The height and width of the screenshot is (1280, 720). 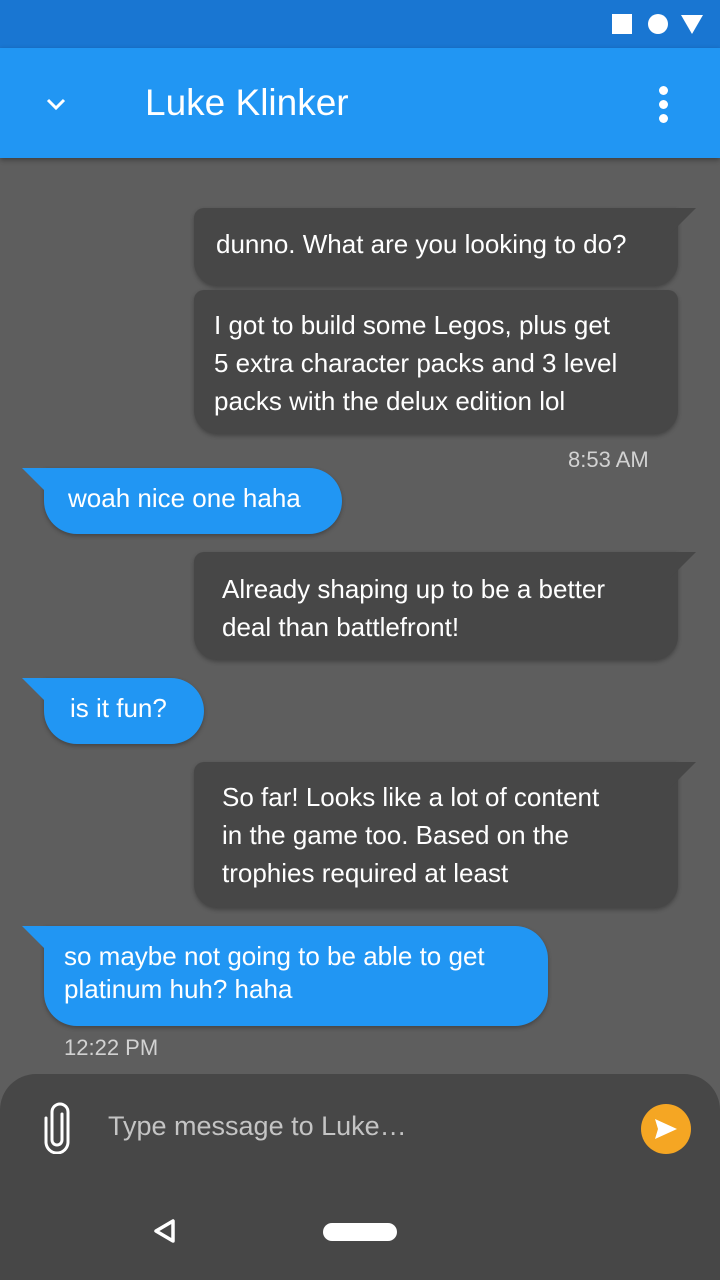 I want to click on timestamp: 12:22 PM, so click(x=111, y=1047).